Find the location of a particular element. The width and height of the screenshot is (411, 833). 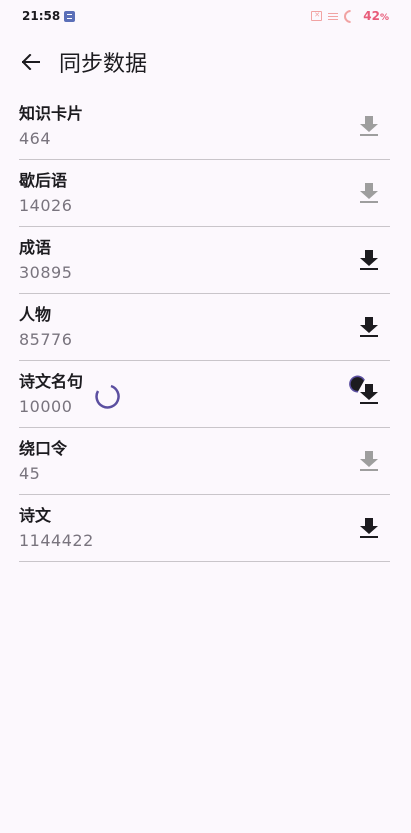

list-item-title: 知识卡片 is located at coordinates (51, 113).